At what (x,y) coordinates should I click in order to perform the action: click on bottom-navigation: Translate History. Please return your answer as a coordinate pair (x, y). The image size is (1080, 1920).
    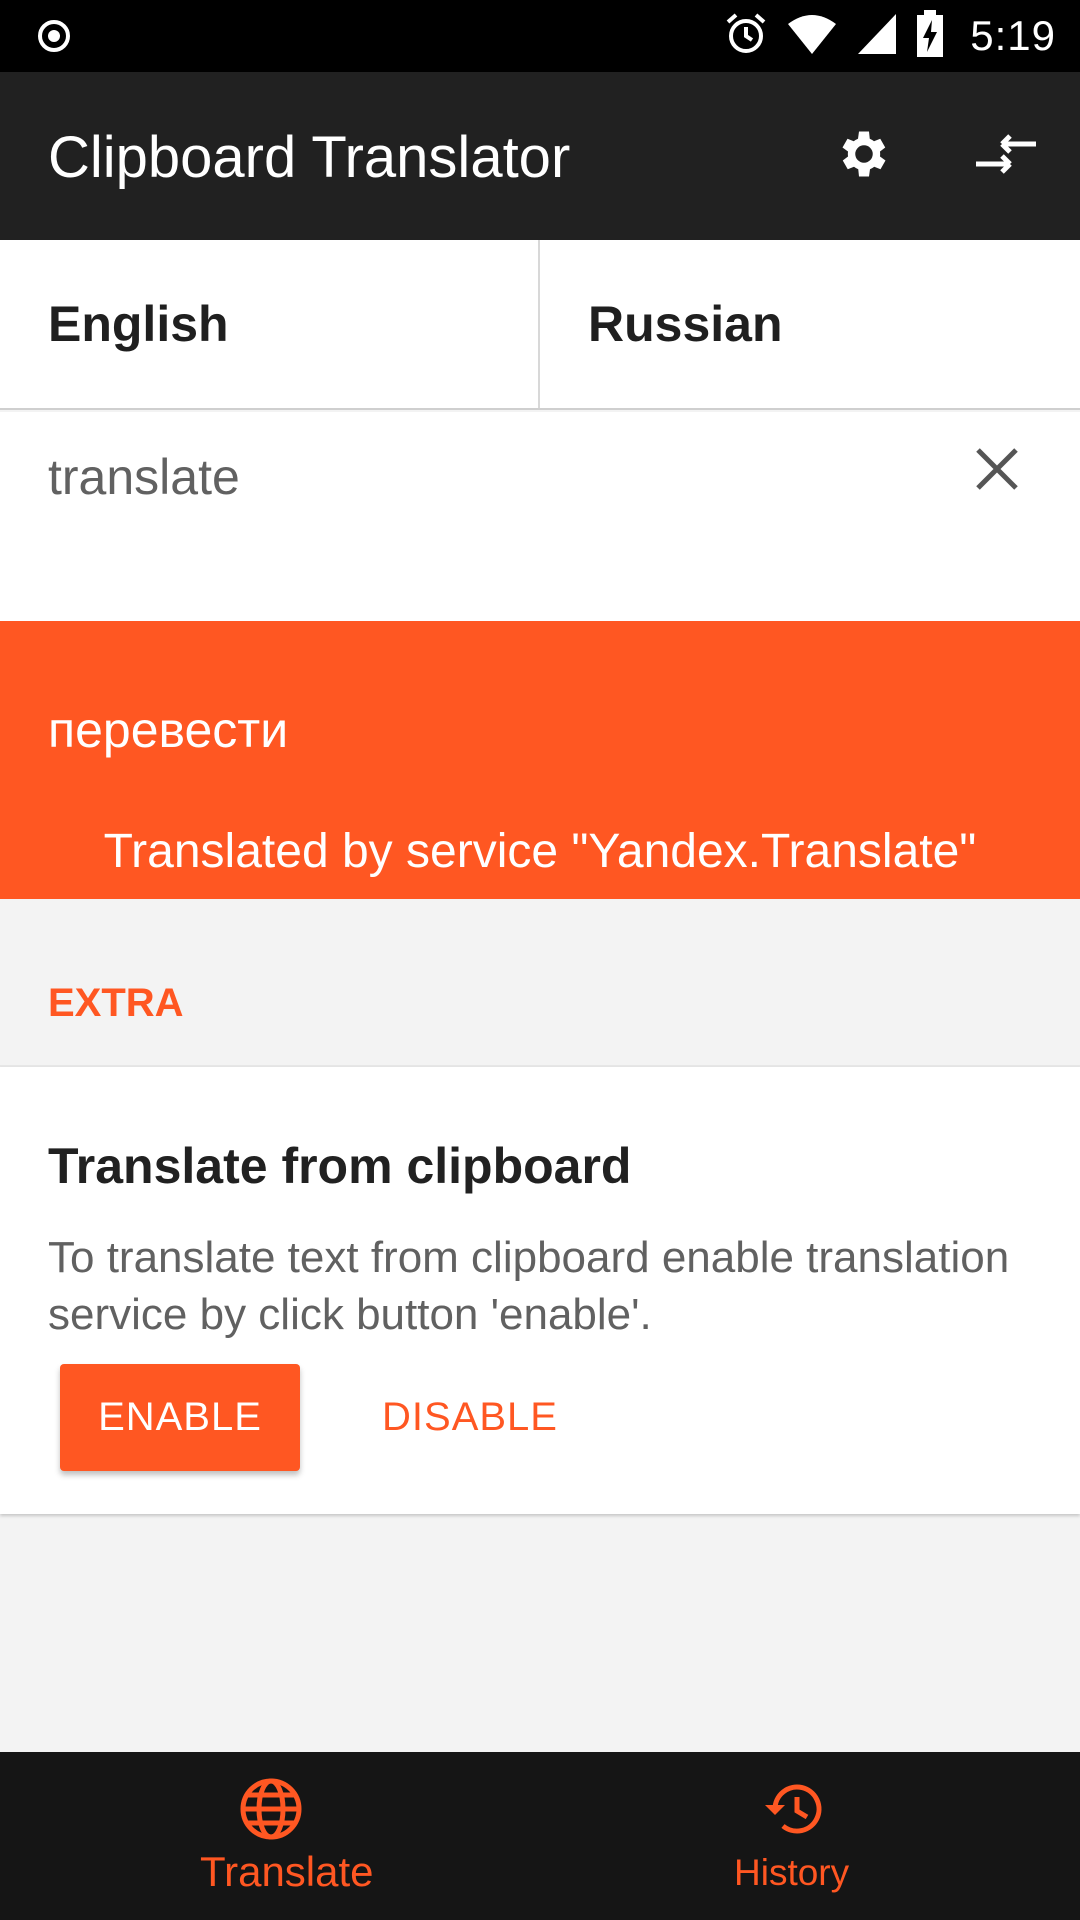
    Looking at the image, I should click on (540, 1836).